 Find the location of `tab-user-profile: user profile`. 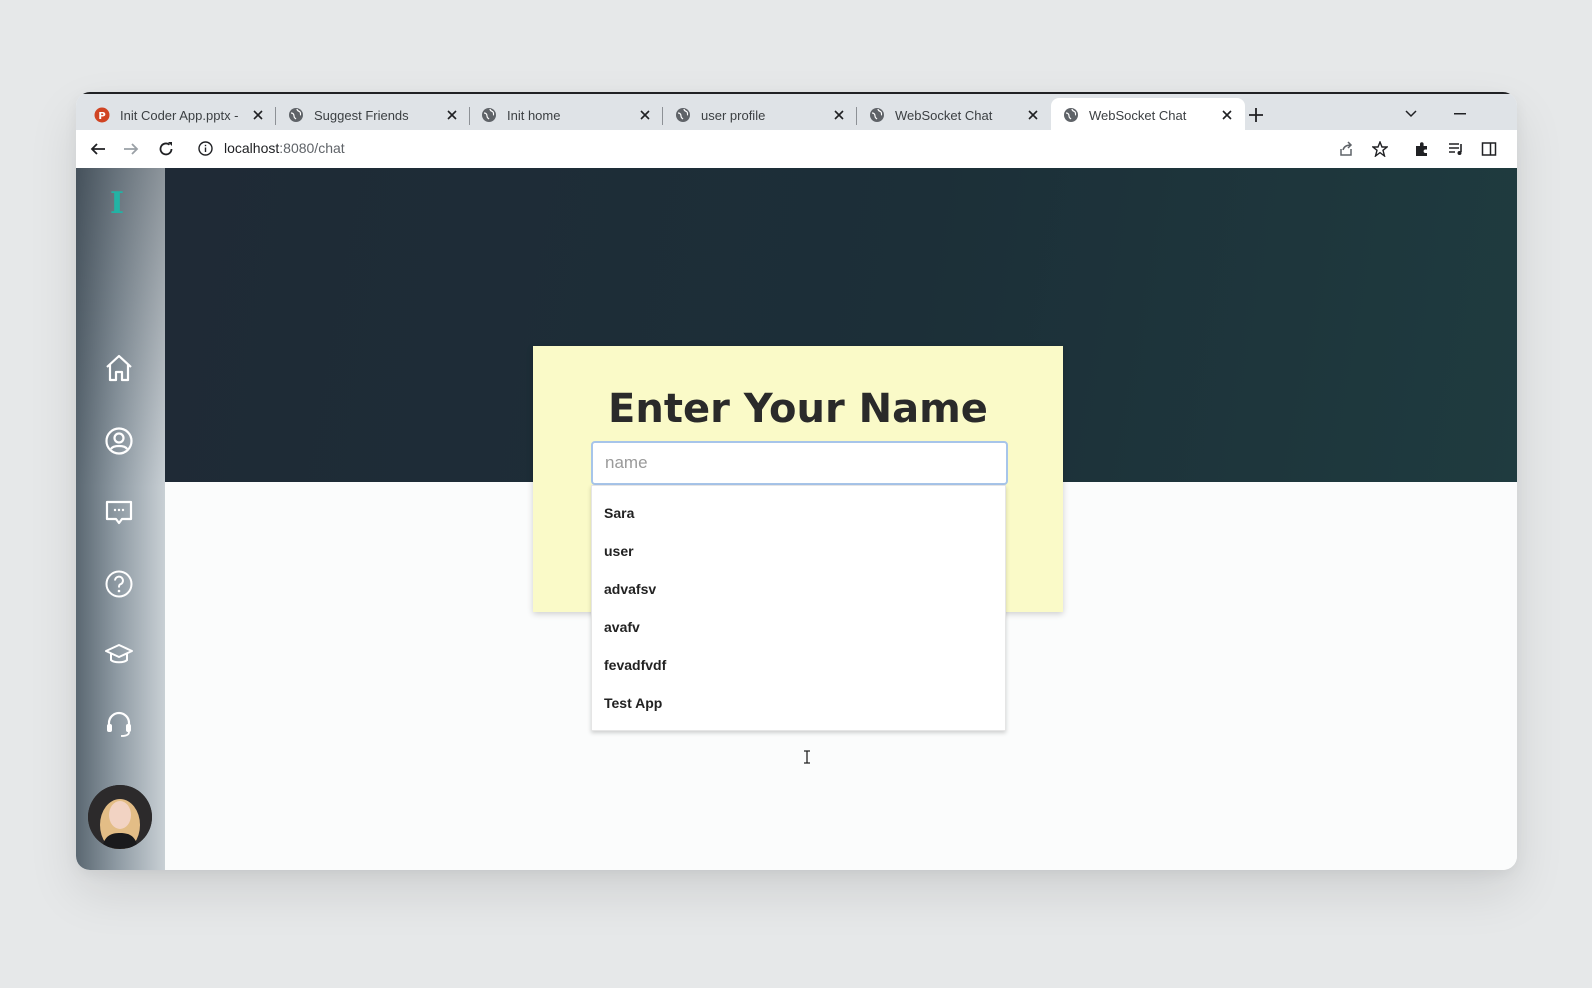

tab-user-profile: user profile is located at coordinates (760, 115).